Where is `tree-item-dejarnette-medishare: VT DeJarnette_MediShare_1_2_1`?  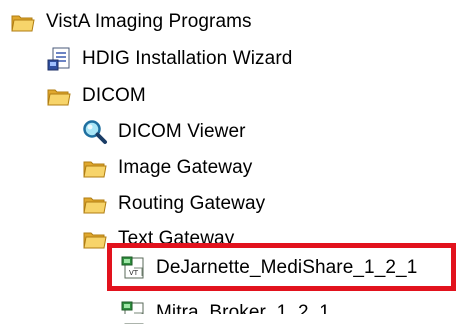
tree-item-dejarnette-medishare: VT DeJarnette_MediShare_1_2_1 is located at coordinates (268, 268).